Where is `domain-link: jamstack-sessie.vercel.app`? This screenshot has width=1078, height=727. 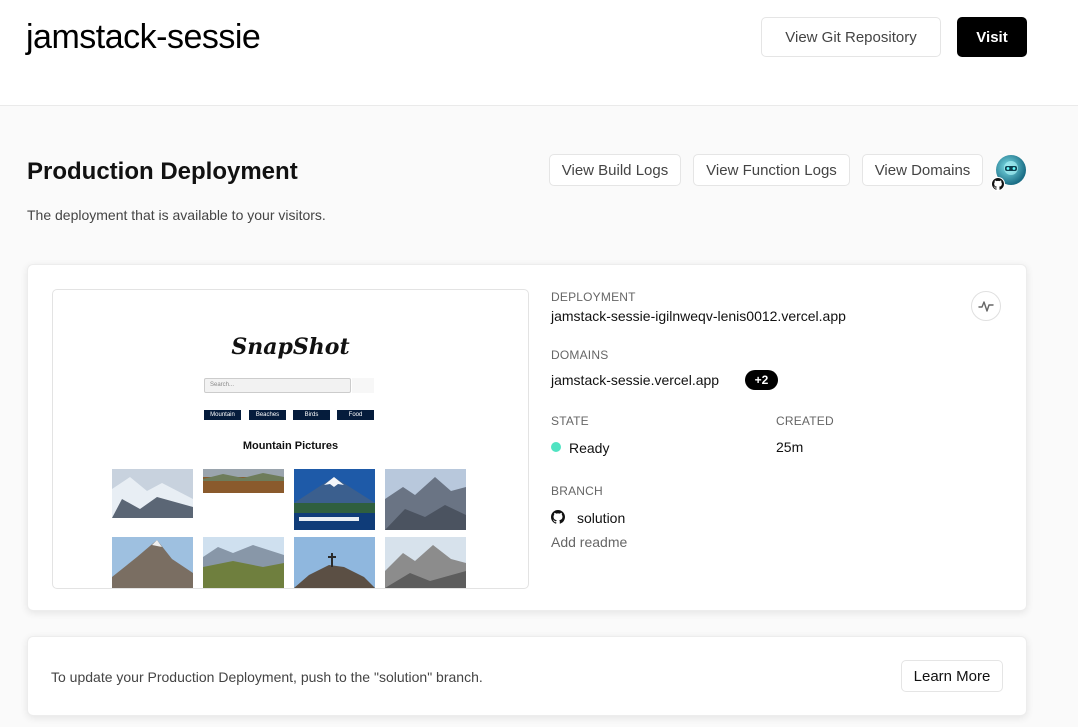 domain-link: jamstack-sessie.vercel.app is located at coordinates (635, 380).